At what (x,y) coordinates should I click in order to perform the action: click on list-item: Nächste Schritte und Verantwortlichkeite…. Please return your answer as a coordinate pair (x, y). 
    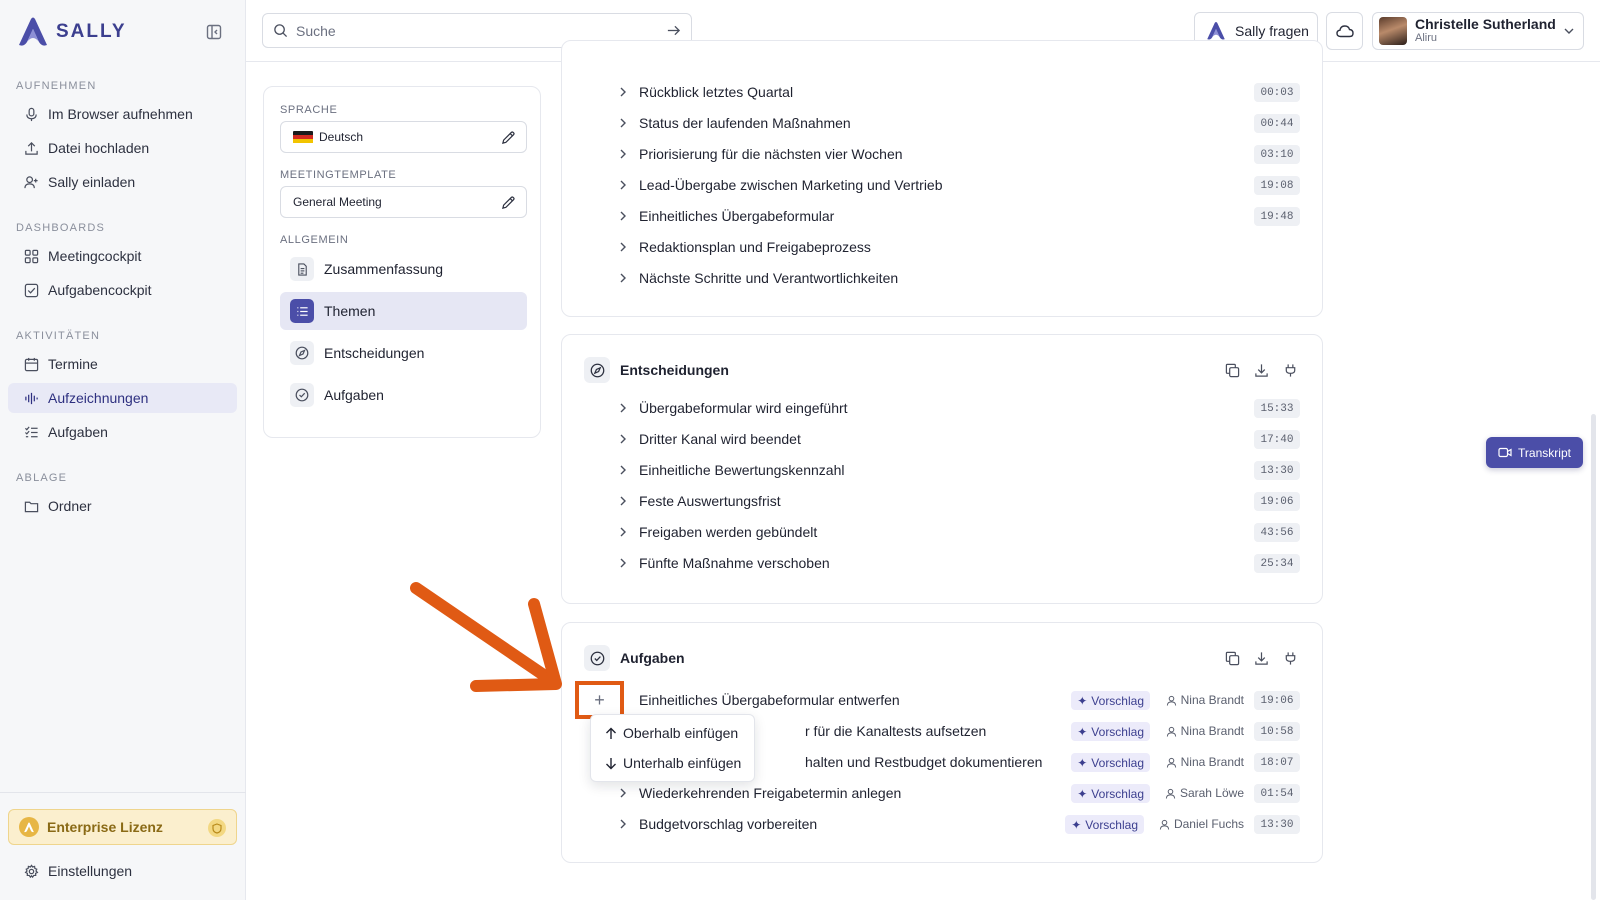
    Looking at the image, I should click on (958, 278).